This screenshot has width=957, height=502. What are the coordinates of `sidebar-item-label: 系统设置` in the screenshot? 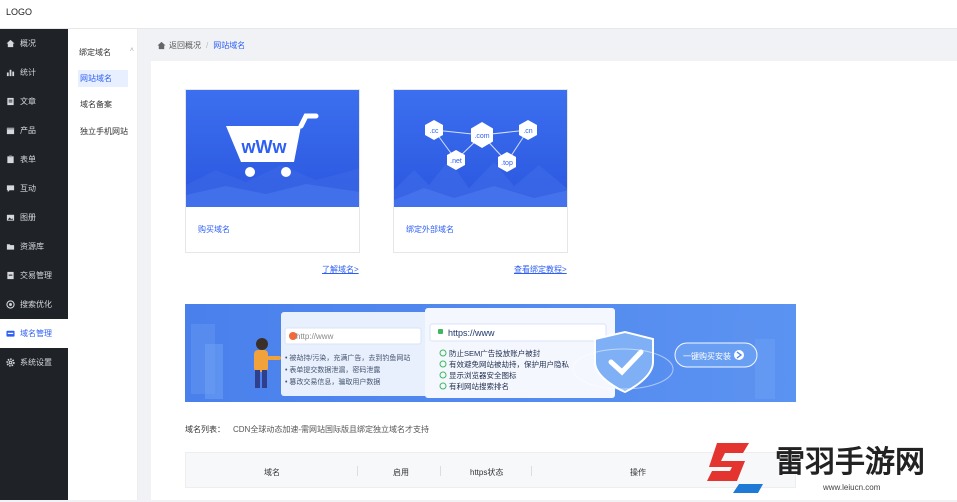 It's located at (36, 362).